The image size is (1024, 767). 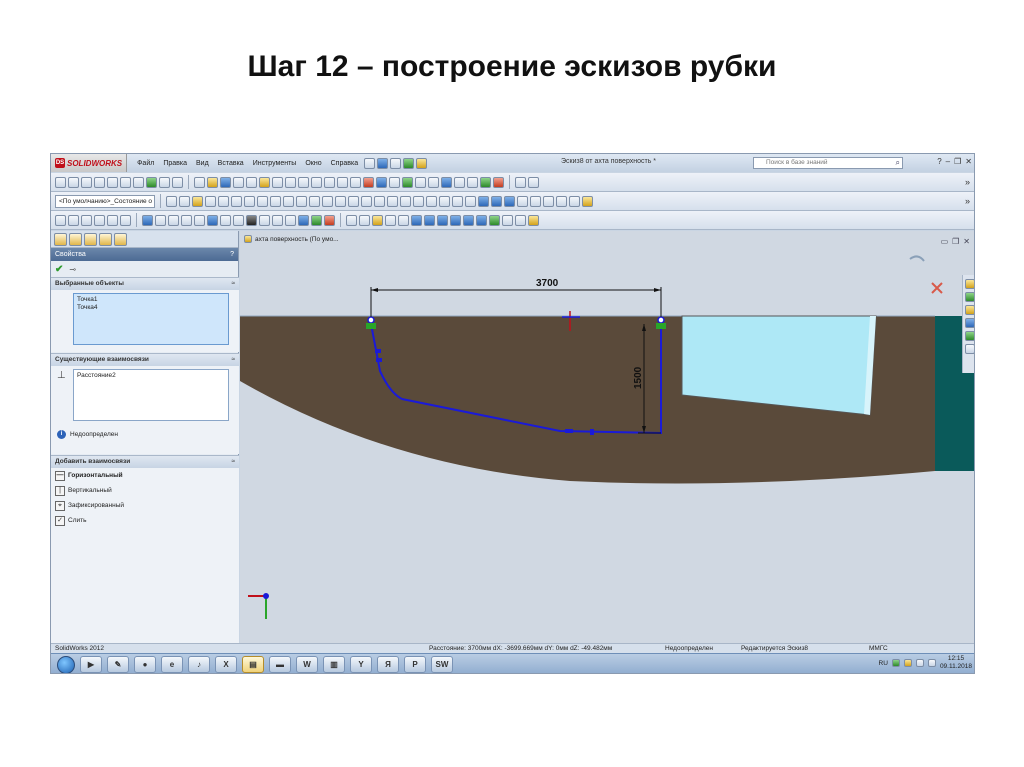 I want to click on tray-network-icon, so click(x=919, y=663).